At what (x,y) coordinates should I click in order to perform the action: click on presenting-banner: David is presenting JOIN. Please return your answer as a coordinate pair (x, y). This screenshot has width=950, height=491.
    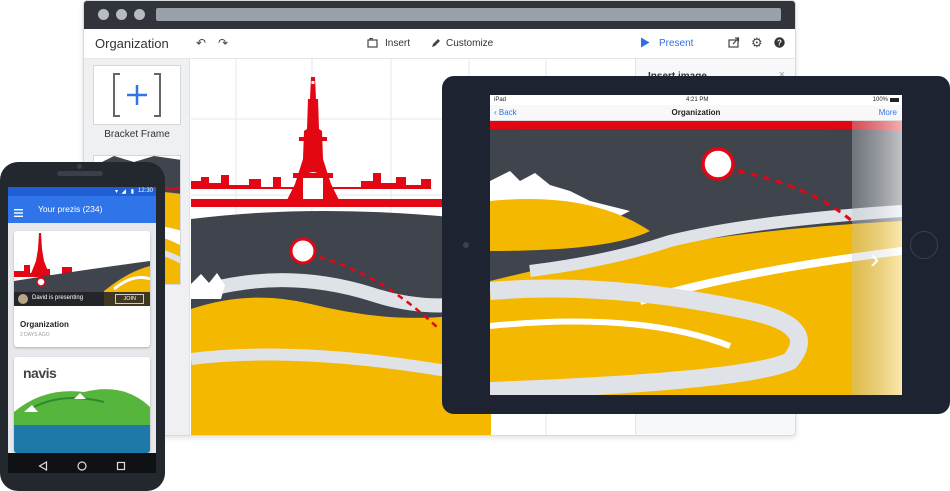
    Looking at the image, I should click on (82, 299).